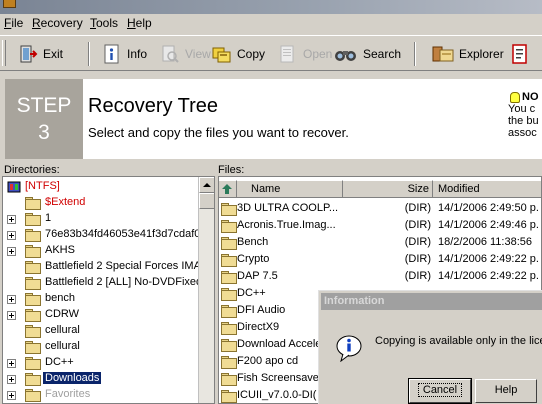 The width and height of the screenshot is (542, 404). I want to click on report-button, so click(520, 54).